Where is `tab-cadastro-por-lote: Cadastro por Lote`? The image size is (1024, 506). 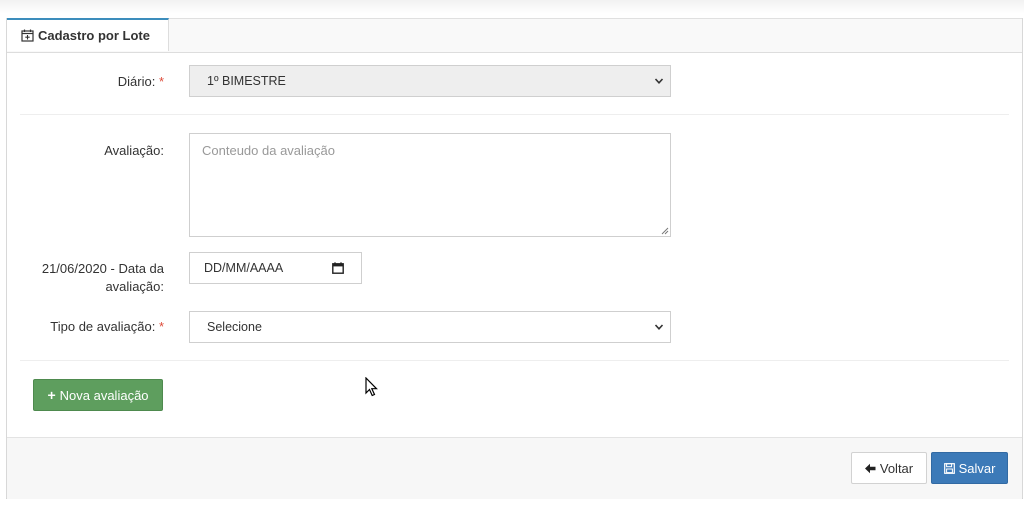 tab-cadastro-por-lote: Cadastro por Lote is located at coordinates (88, 34).